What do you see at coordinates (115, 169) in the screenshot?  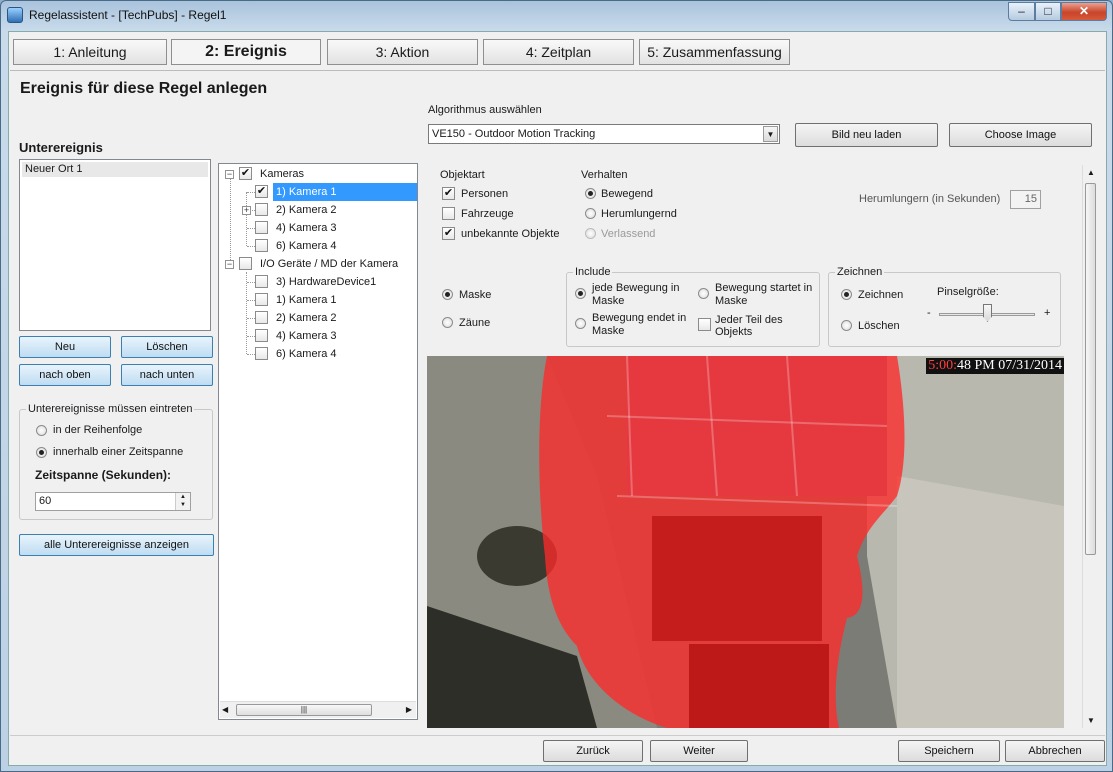 I see `list-item: Neuer Ort 1` at bounding box center [115, 169].